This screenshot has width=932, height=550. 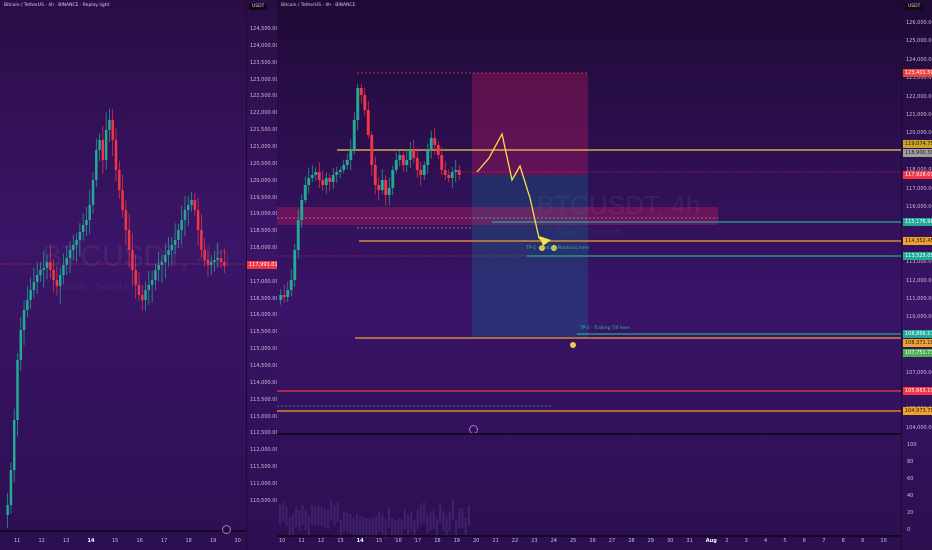 What do you see at coordinates (262, 265) in the screenshot?
I see `left-current-price-tag: 117,991.01` at bounding box center [262, 265].